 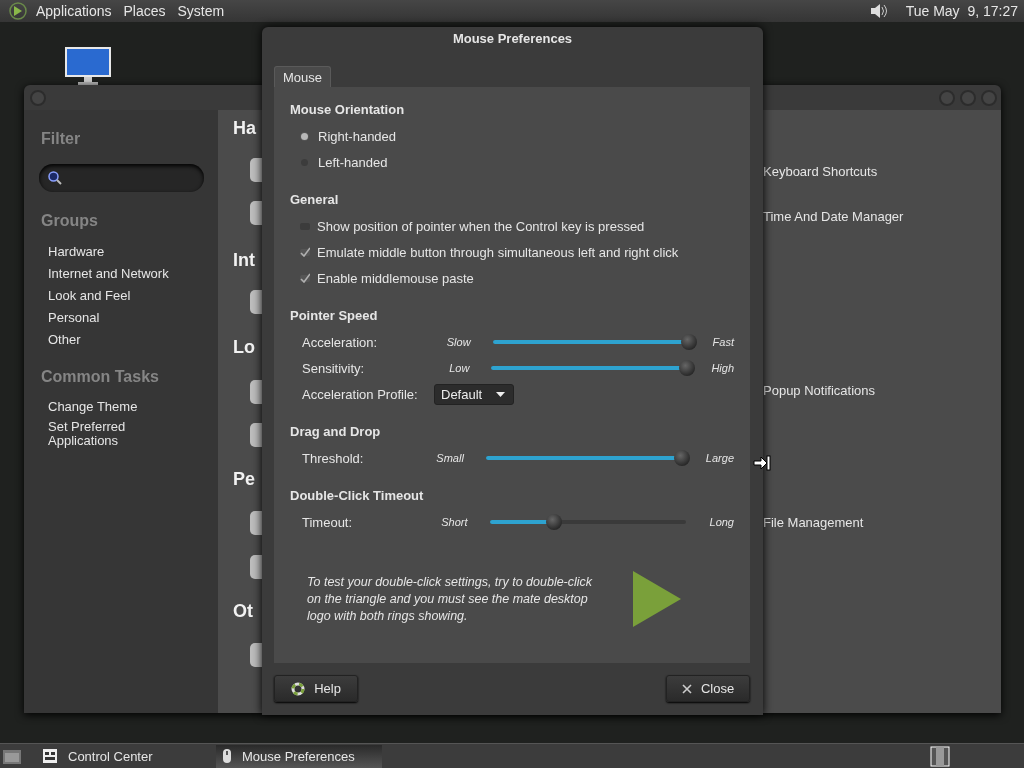 I want to click on workspace-switcher-icon, so click(x=940, y=756).